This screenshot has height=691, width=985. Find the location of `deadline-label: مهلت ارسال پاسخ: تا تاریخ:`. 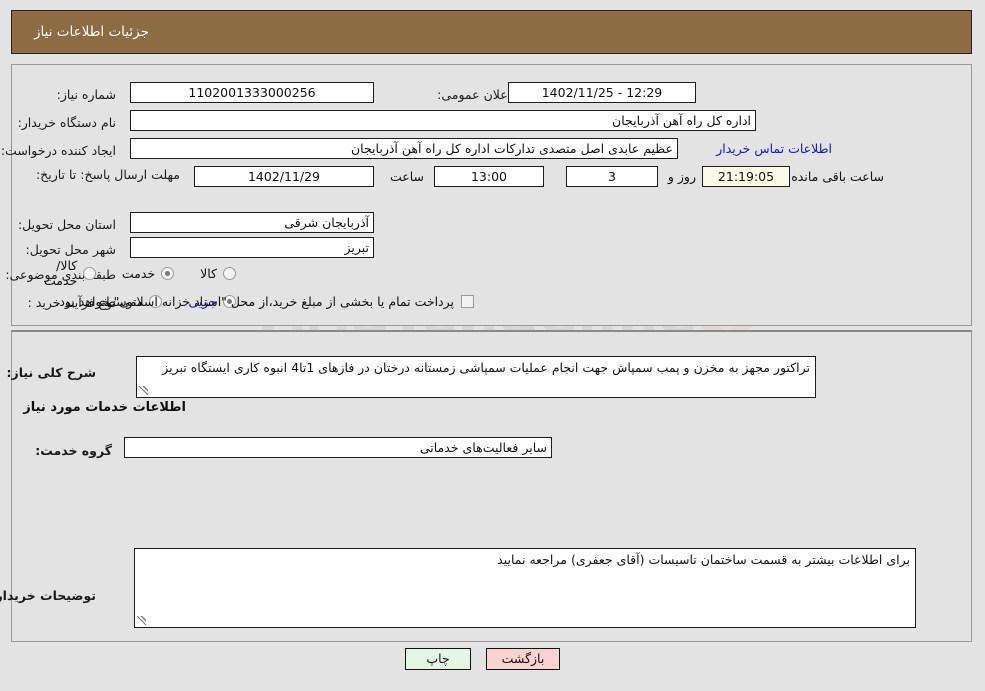

deadline-label: مهلت ارسال پاسخ: تا تاریخ: is located at coordinates (108, 174).